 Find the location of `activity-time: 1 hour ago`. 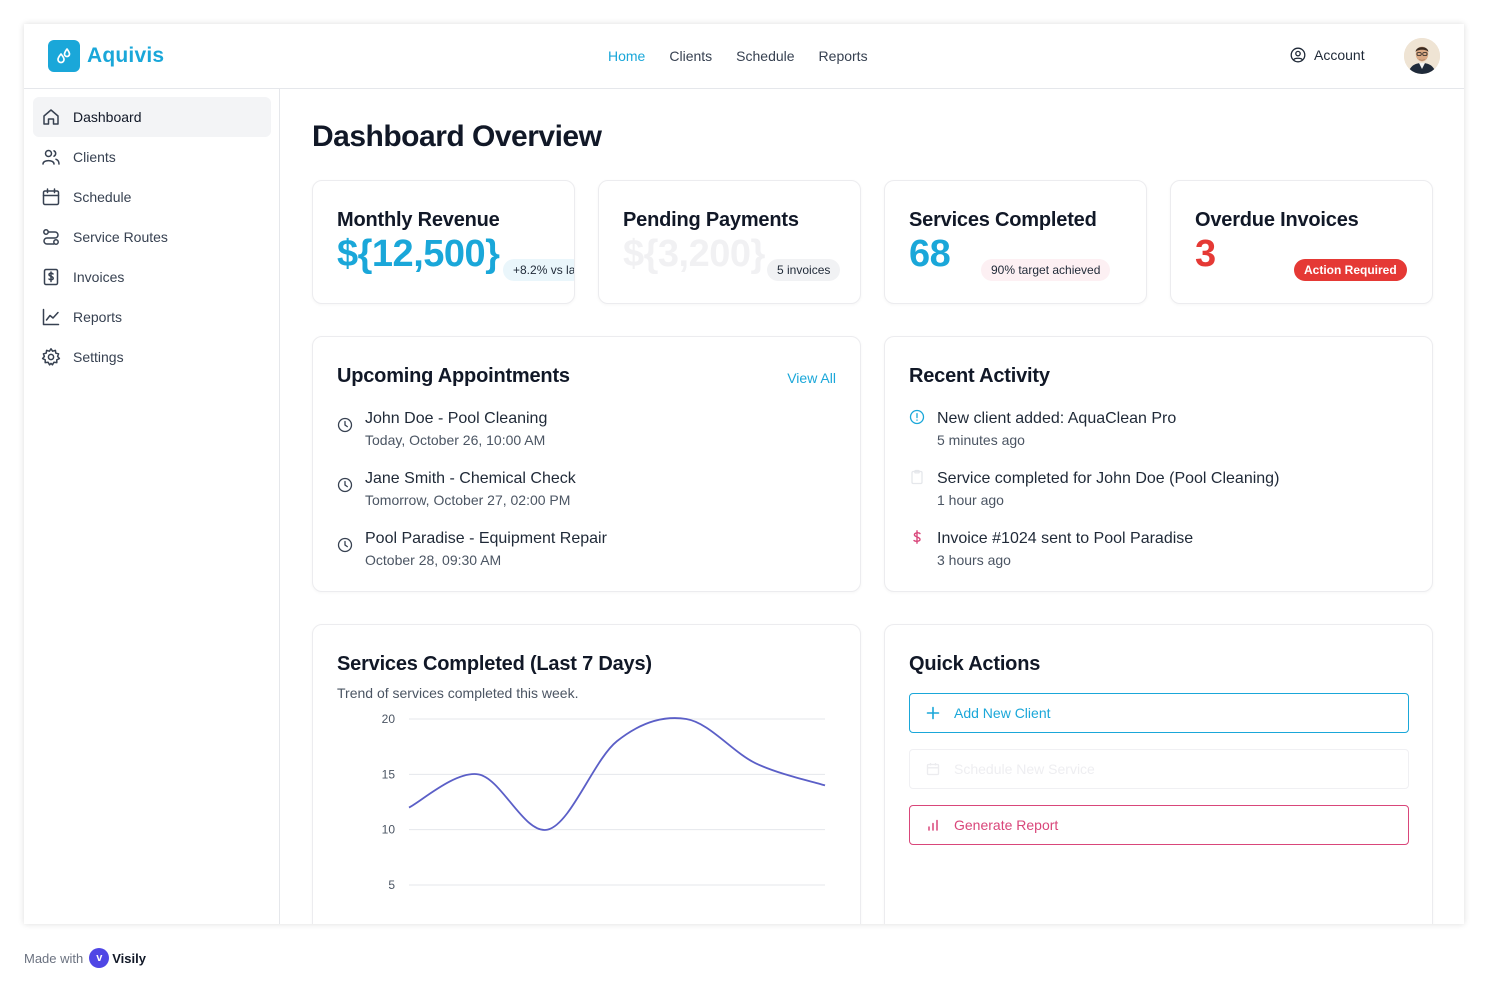

activity-time: 1 hour ago is located at coordinates (970, 500).